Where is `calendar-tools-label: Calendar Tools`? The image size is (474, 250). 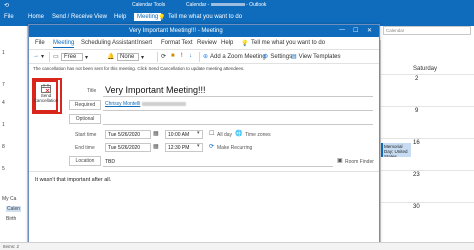 calendar-tools-label: Calendar Tools is located at coordinates (149, 5).